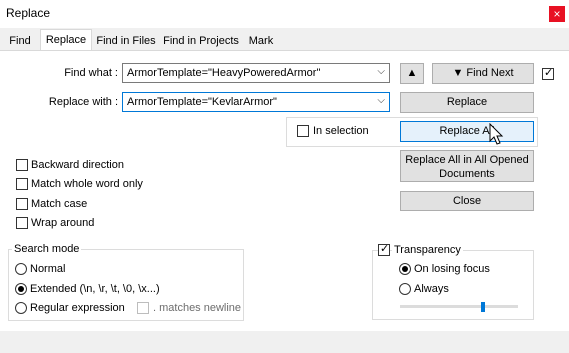 The width and height of the screenshot is (569, 353). I want to click on in-selection-label: In selection, so click(341, 131).